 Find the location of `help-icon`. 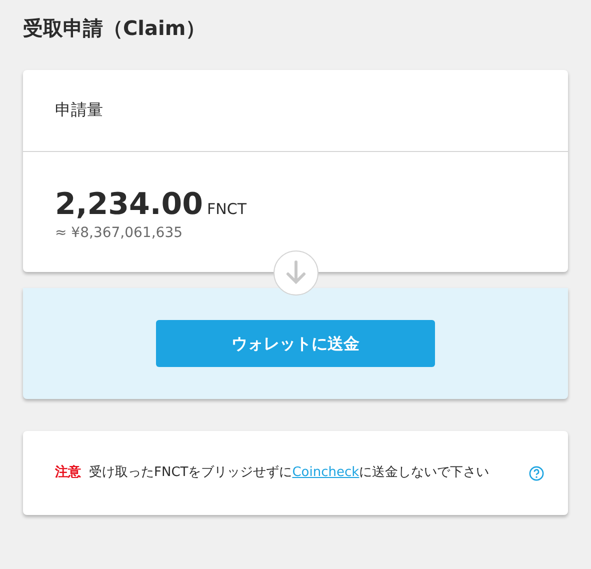

help-icon is located at coordinates (536, 474).